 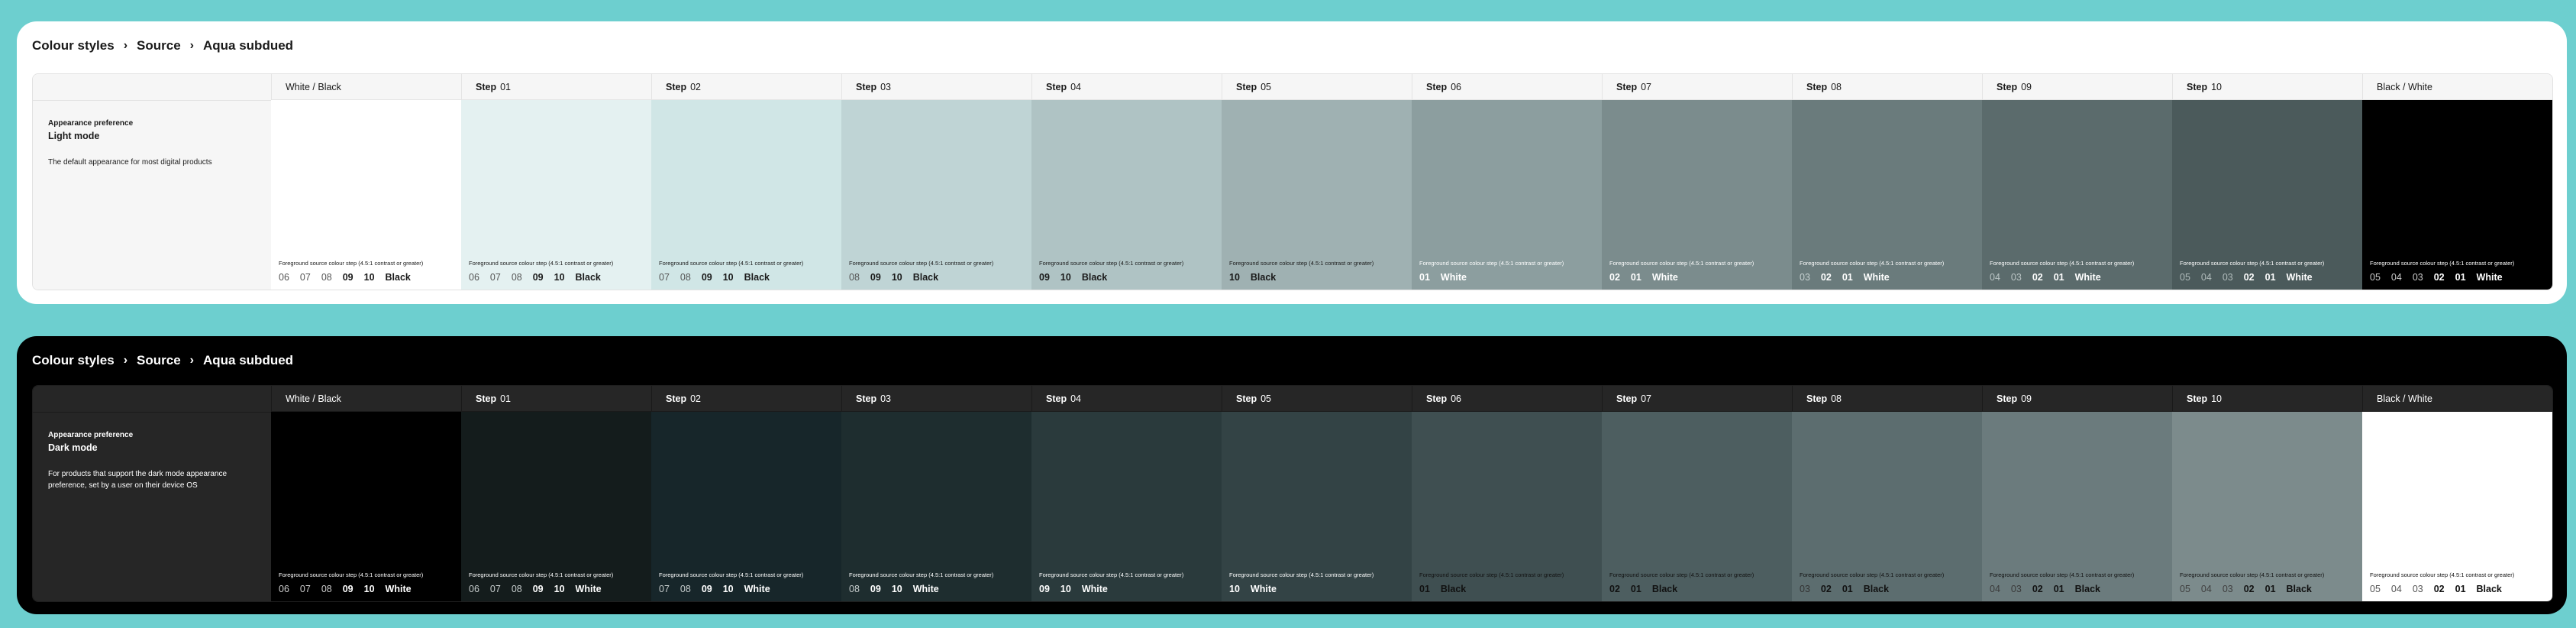 I want to click on column-header: Step 06, so click(x=1507, y=87).